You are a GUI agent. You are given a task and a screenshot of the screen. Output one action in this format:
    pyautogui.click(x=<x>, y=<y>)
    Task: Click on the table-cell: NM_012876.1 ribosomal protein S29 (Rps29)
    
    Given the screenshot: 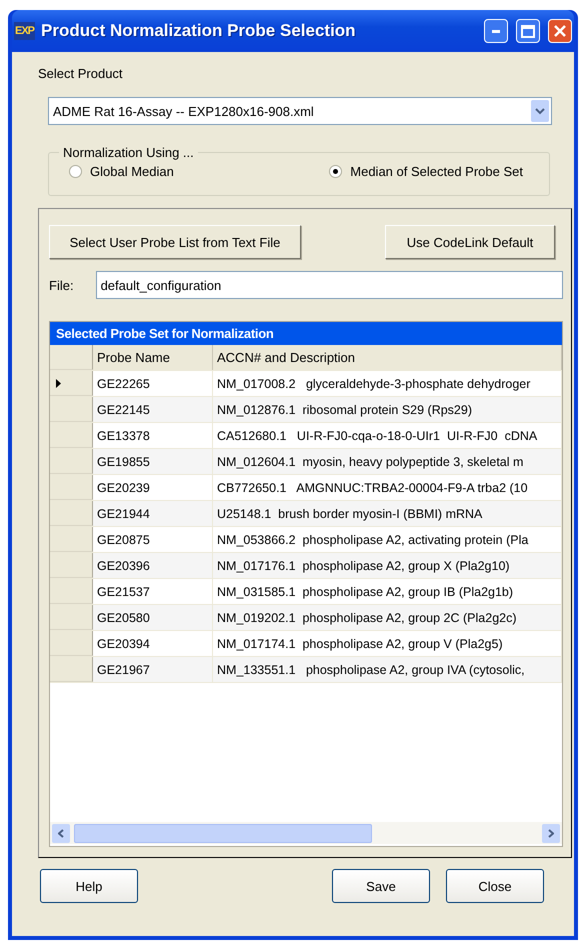 What is the action you would take?
    pyautogui.click(x=387, y=409)
    